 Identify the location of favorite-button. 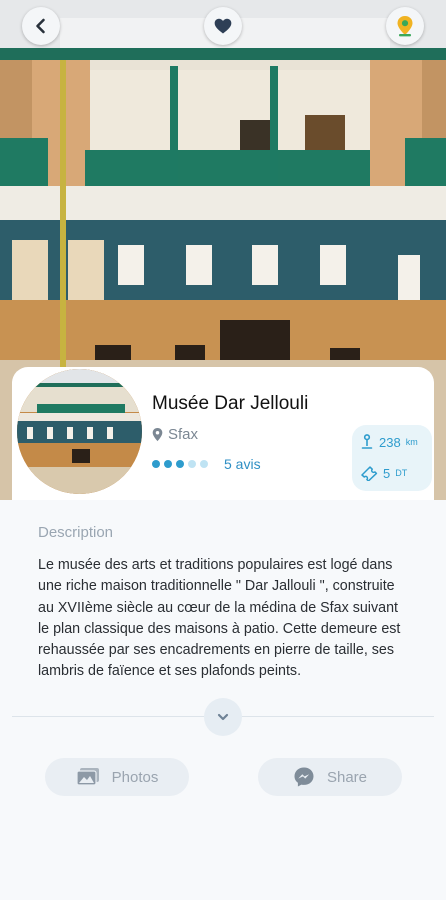
(223, 26).